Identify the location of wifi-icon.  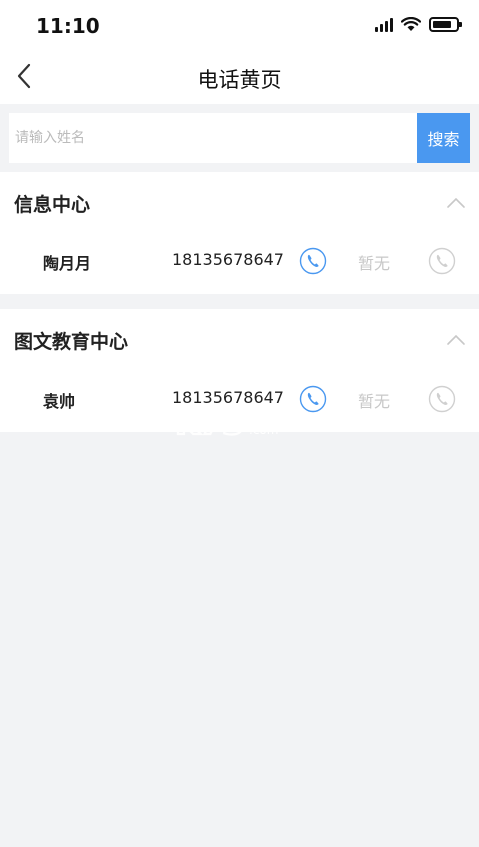
(411, 24).